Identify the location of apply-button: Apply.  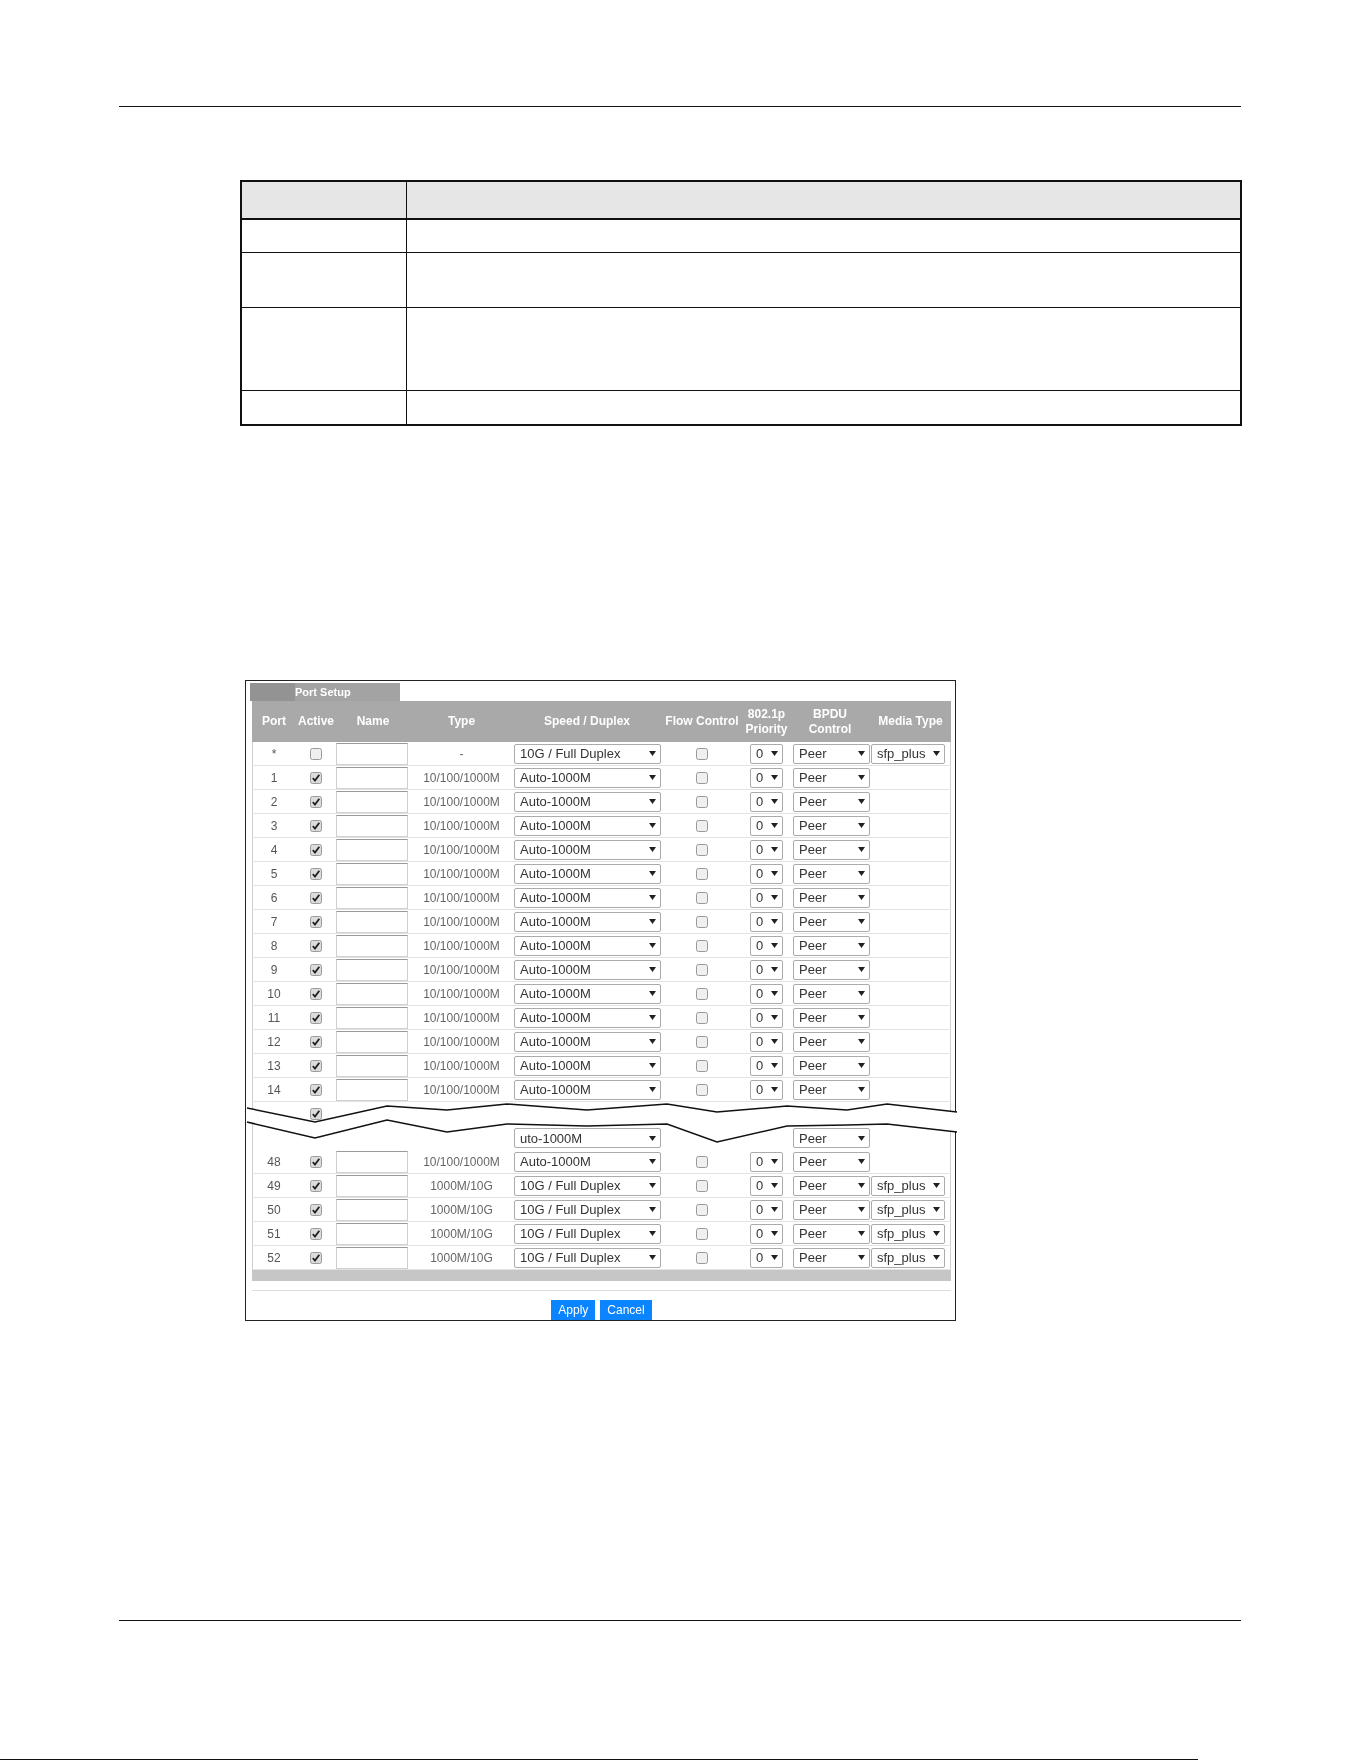
(573, 1310).